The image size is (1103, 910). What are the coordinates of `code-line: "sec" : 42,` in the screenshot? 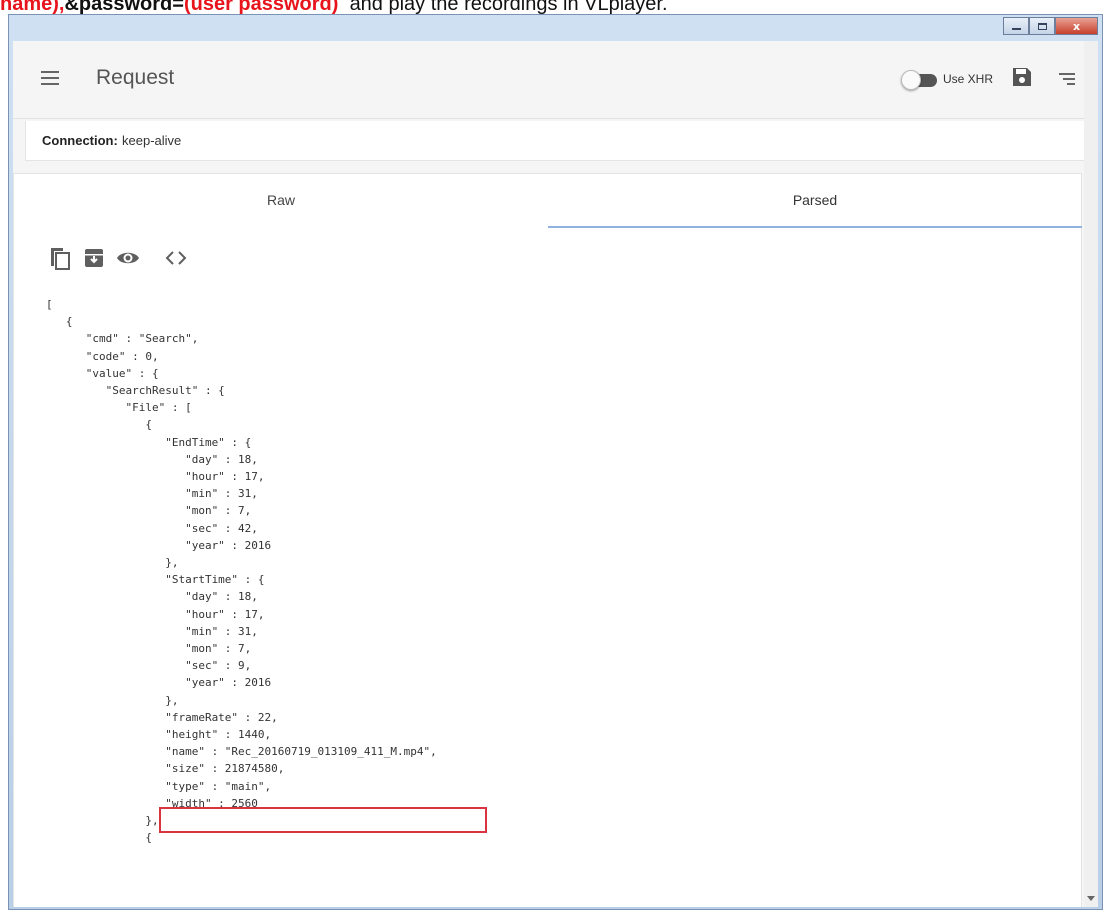 It's located at (152, 528).